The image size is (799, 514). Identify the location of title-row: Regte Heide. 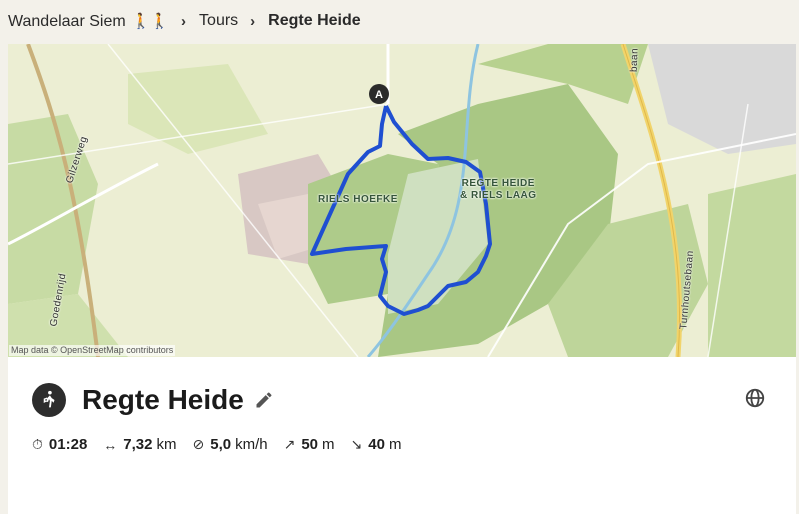
(153, 400).